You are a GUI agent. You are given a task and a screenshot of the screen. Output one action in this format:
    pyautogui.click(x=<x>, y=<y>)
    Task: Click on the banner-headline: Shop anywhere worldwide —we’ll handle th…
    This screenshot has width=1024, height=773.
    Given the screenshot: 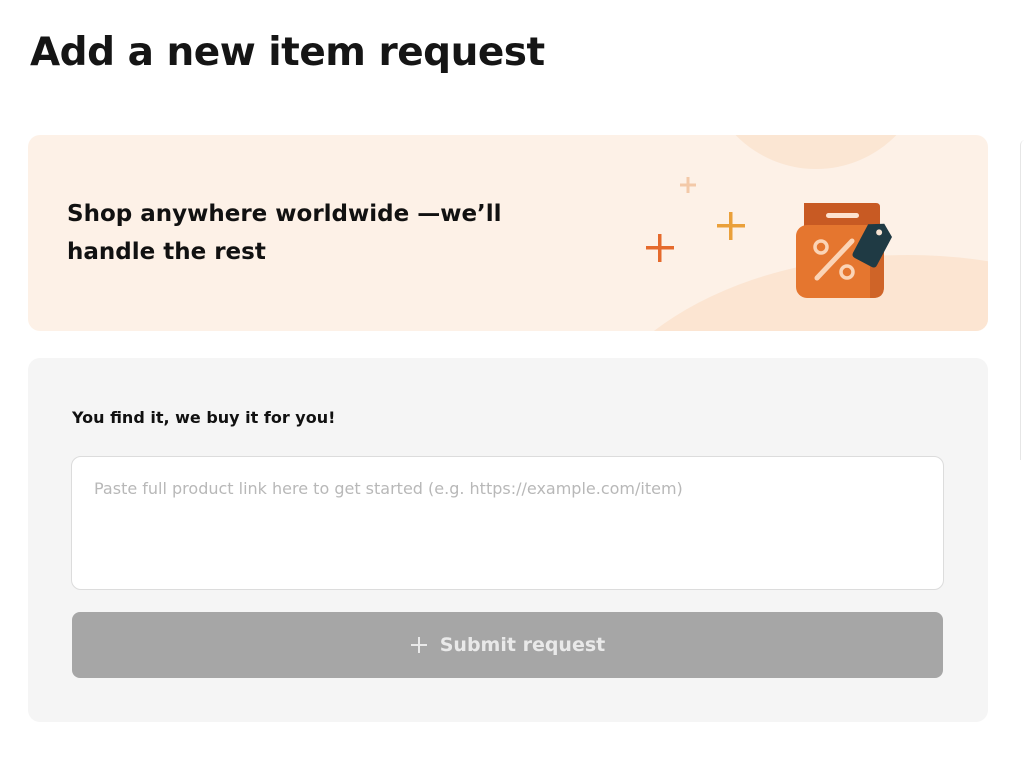 What is the action you would take?
    pyautogui.click(x=284, y=233)
    